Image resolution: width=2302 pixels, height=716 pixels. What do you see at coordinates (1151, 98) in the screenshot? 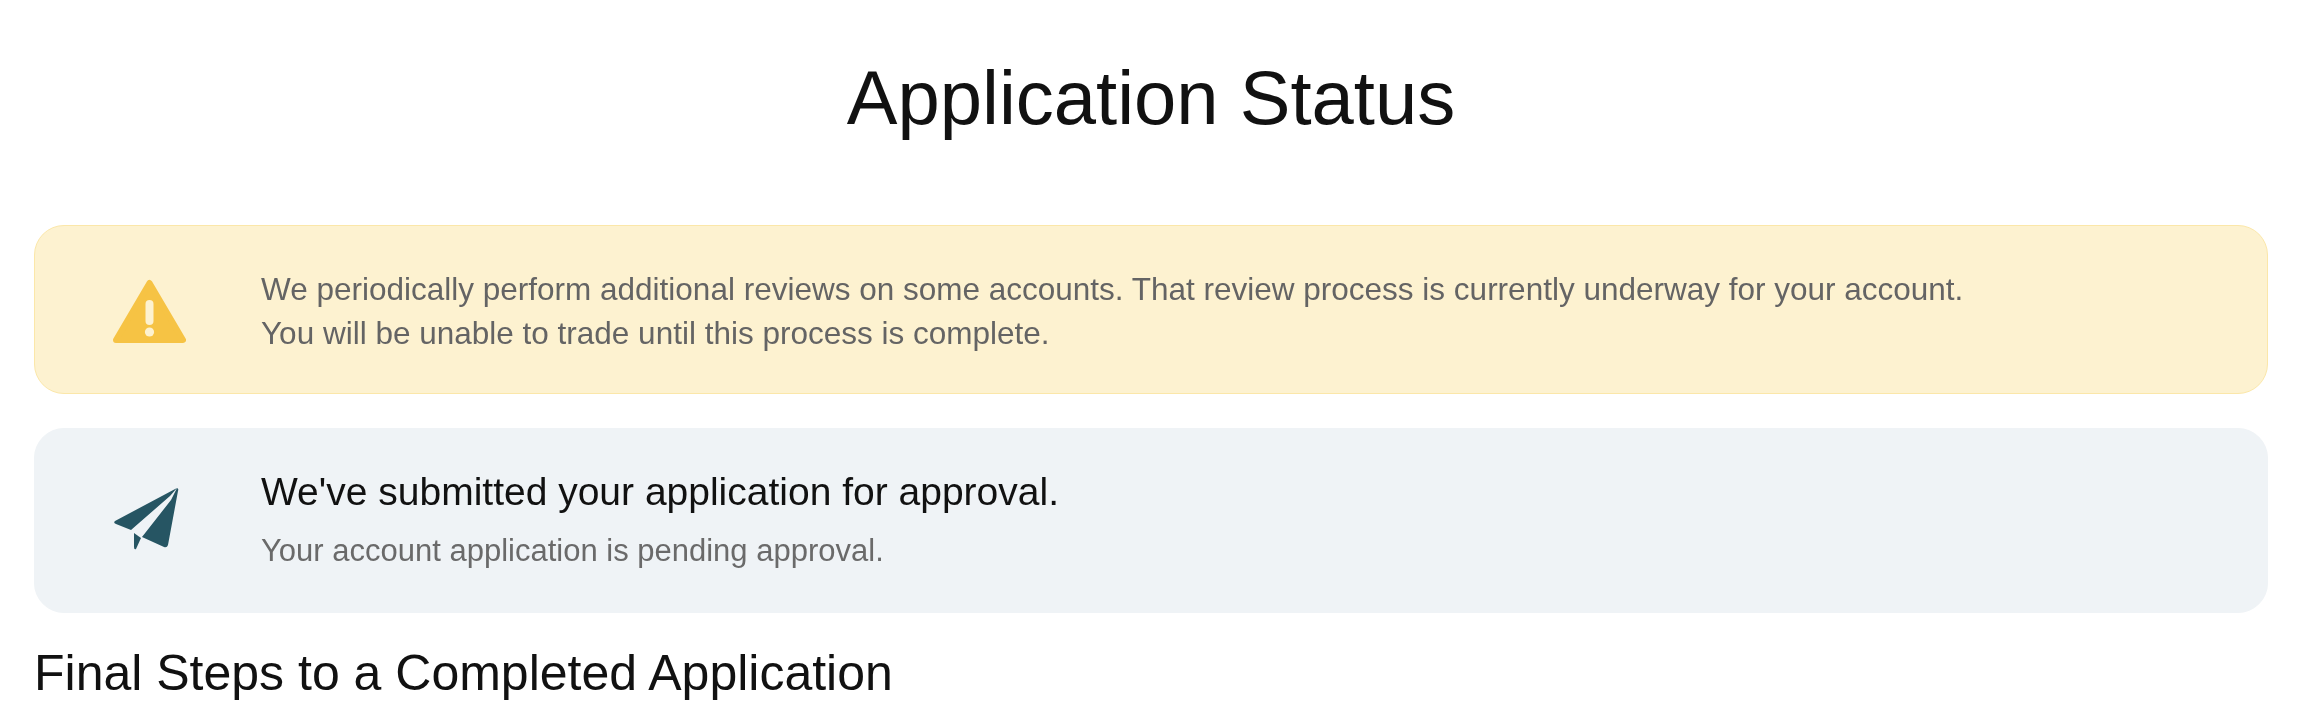
I see `page-title: Application Status` at bounding box center [1151, 98].